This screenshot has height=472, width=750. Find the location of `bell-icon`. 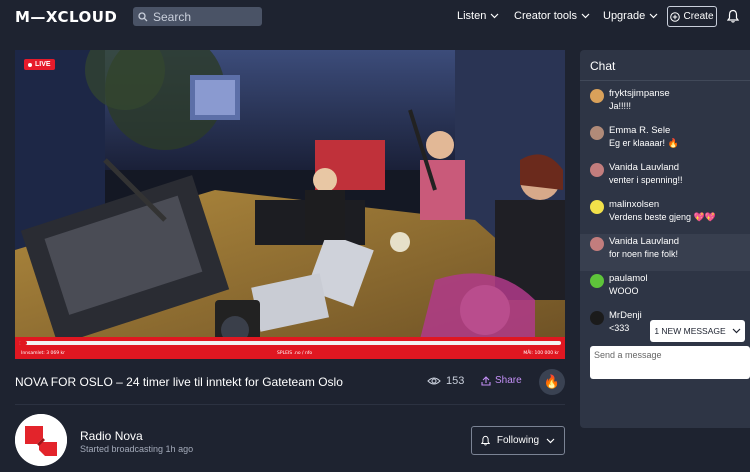

bell-icon is located at coordinates (485, 440).